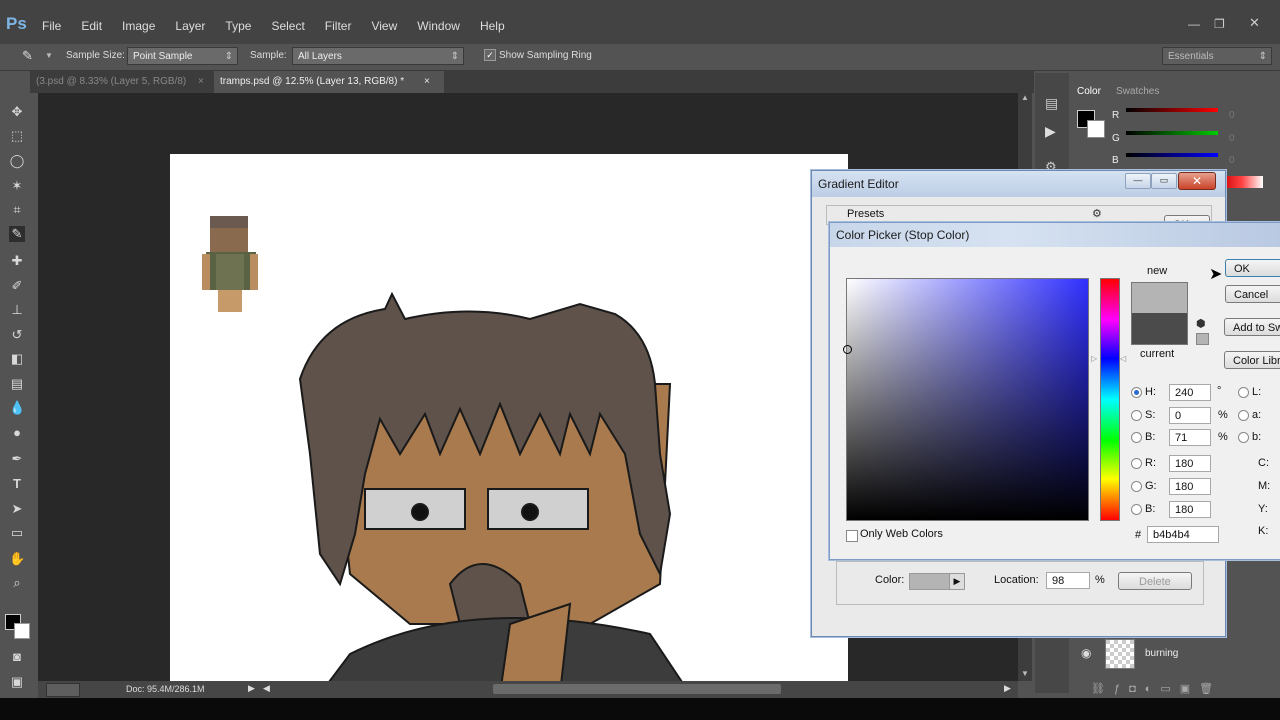  Describe the element at coordinates (1242, 182) in the screenshot. I see `color-spectrum-bar` at that location.